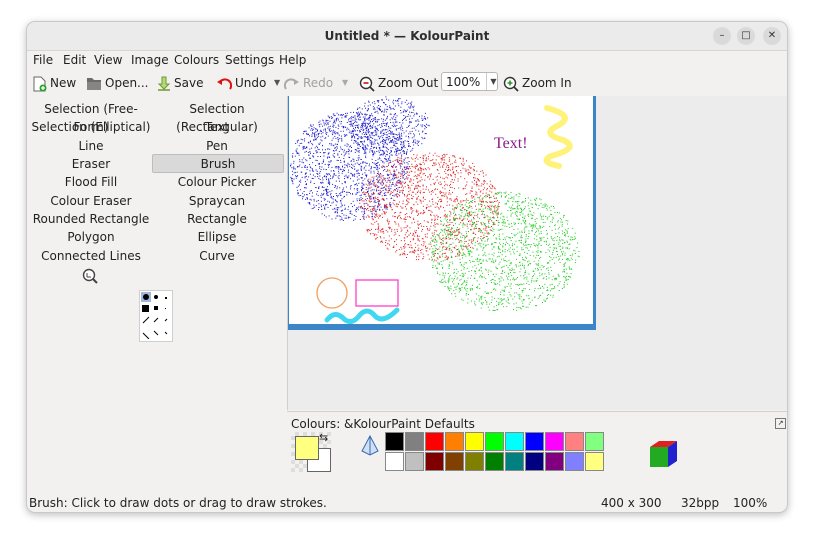 This screenshot has width=825, height=540. I want to click on status-zoom: 100%, so click(750, 503).